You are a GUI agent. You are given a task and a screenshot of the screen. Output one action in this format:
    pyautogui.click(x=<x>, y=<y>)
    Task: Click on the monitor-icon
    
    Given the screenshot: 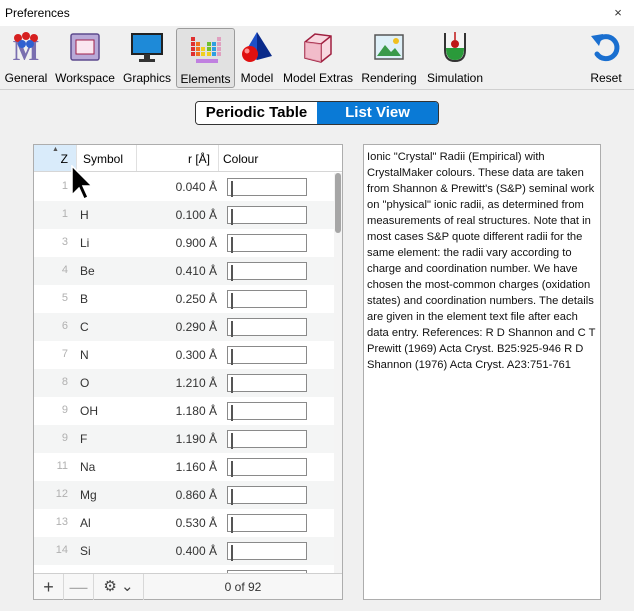 What is the action you would take?
    pyautogui.click(x=147, y=47)
    